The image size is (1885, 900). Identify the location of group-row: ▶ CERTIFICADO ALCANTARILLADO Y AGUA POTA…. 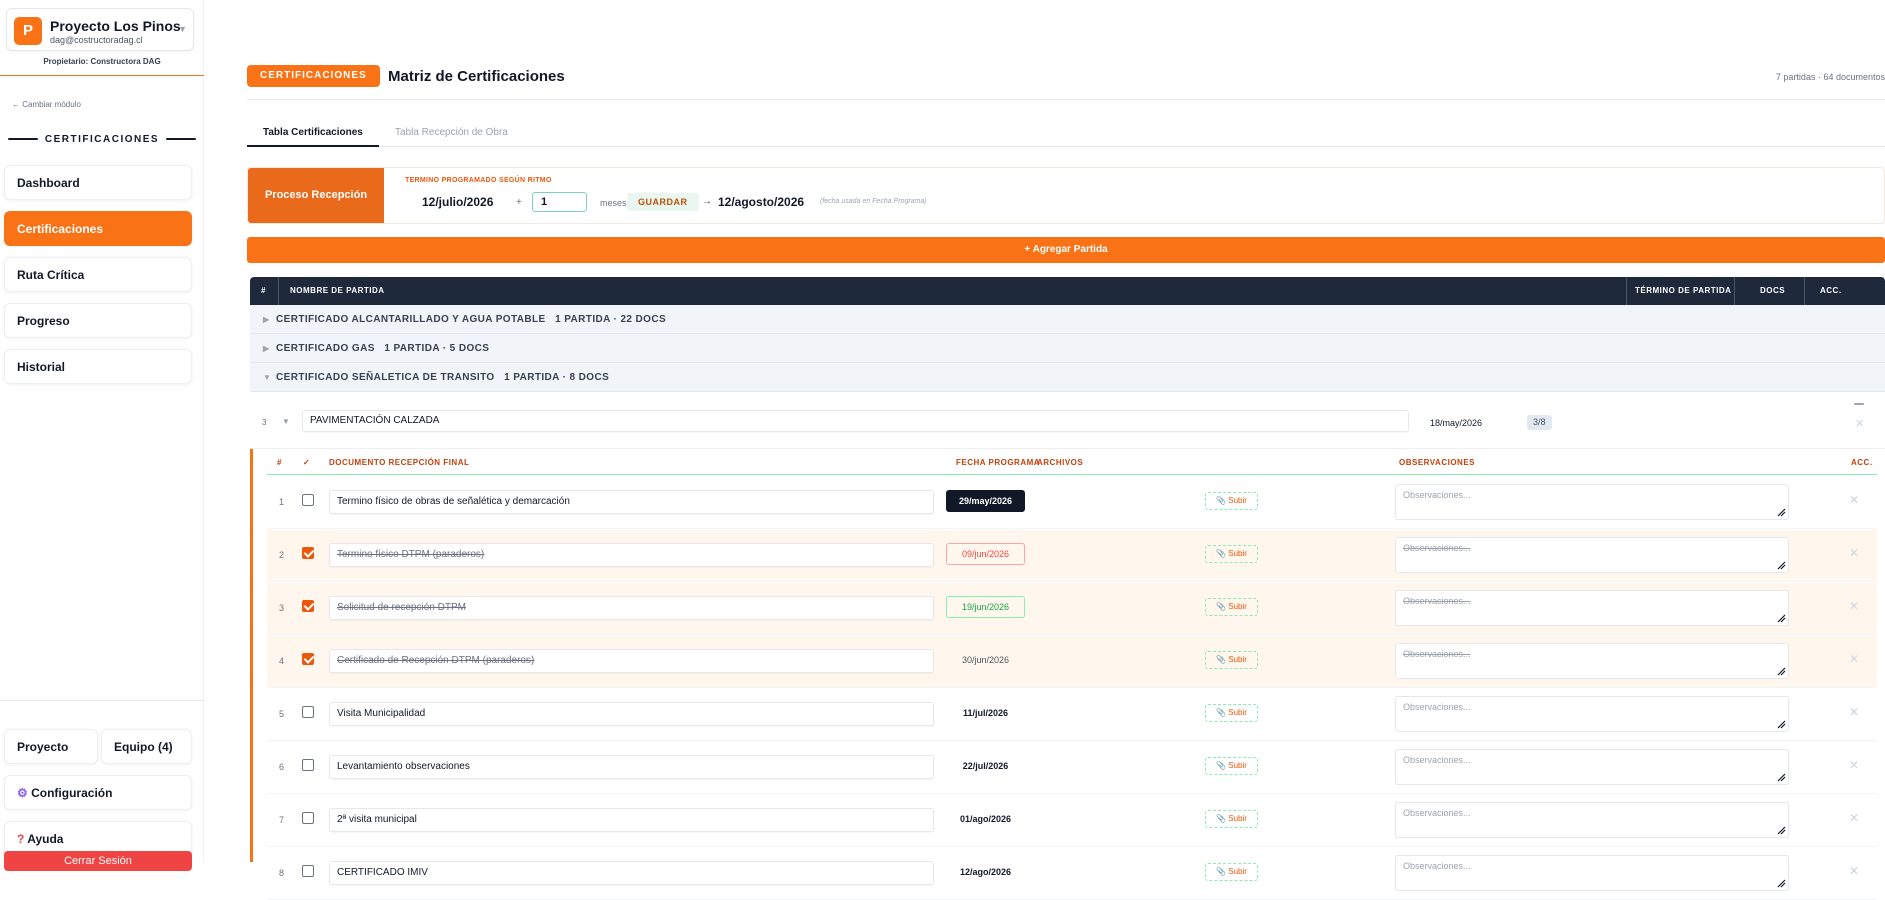
(1067, 319).